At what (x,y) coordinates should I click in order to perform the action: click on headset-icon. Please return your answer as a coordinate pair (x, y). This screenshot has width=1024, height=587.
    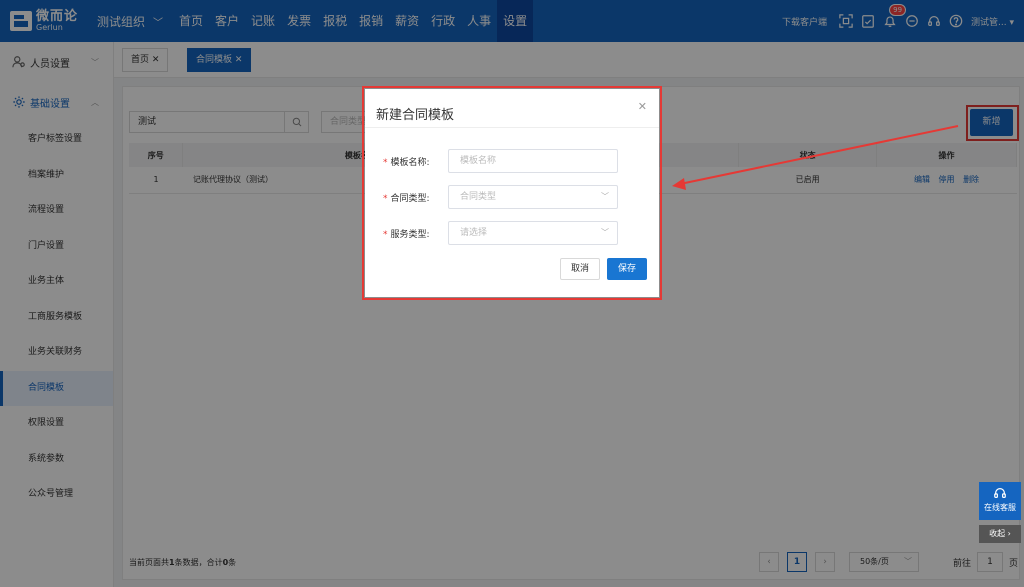
    Looking at the image, I should click on (1000, 493).